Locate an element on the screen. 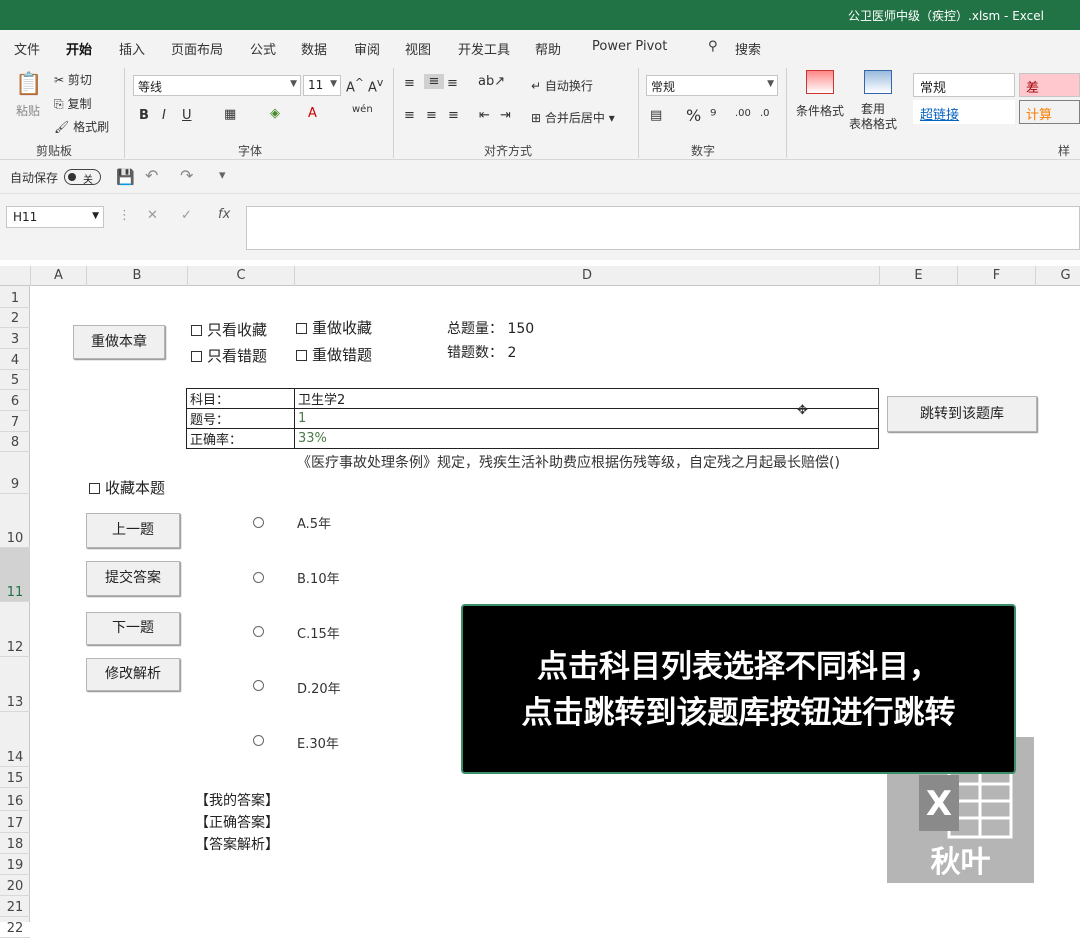 The width and height of the screenshot is (1080, 938). increase-decimal-icon: .00 is located at coordinates (743, 113).